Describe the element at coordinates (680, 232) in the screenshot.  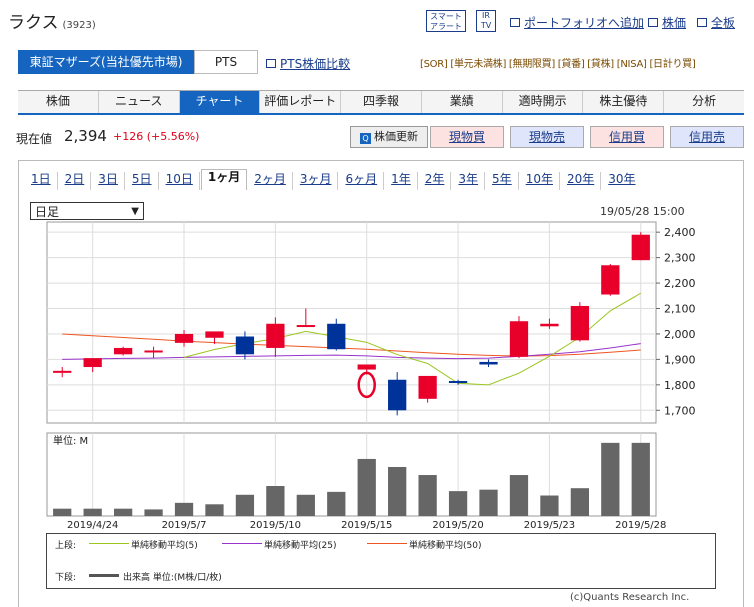
I see `price-axis-label: 2,400` at that location.